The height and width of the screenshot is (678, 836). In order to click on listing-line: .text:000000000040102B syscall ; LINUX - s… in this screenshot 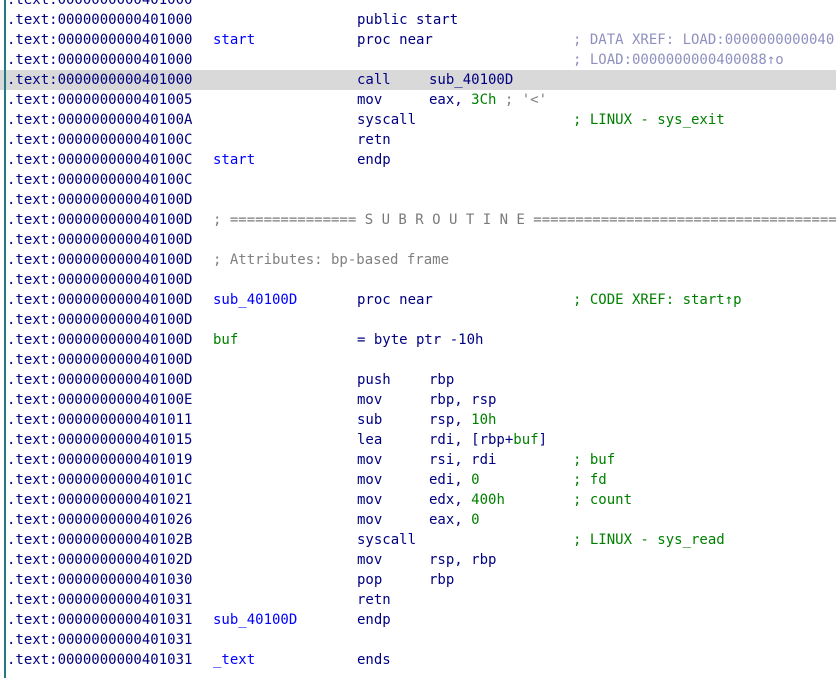, I will do `click(418, 540)`.